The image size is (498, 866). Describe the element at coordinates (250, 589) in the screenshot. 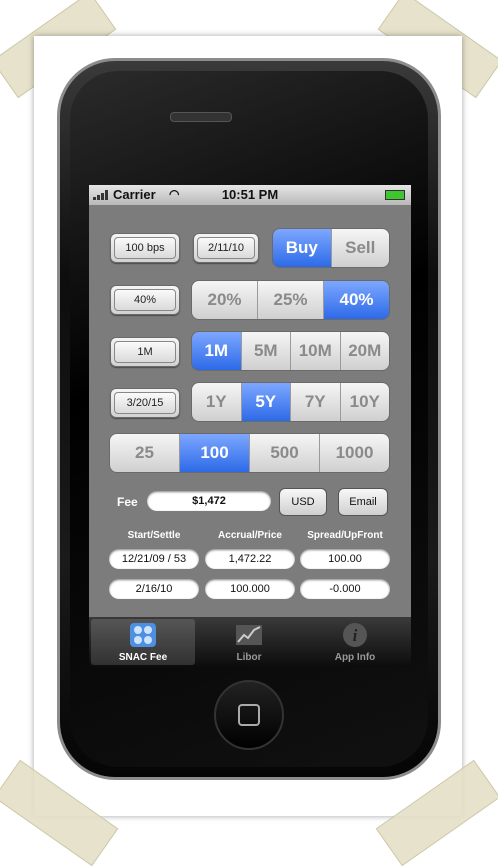

I see `price-field: 100.000` at that location.